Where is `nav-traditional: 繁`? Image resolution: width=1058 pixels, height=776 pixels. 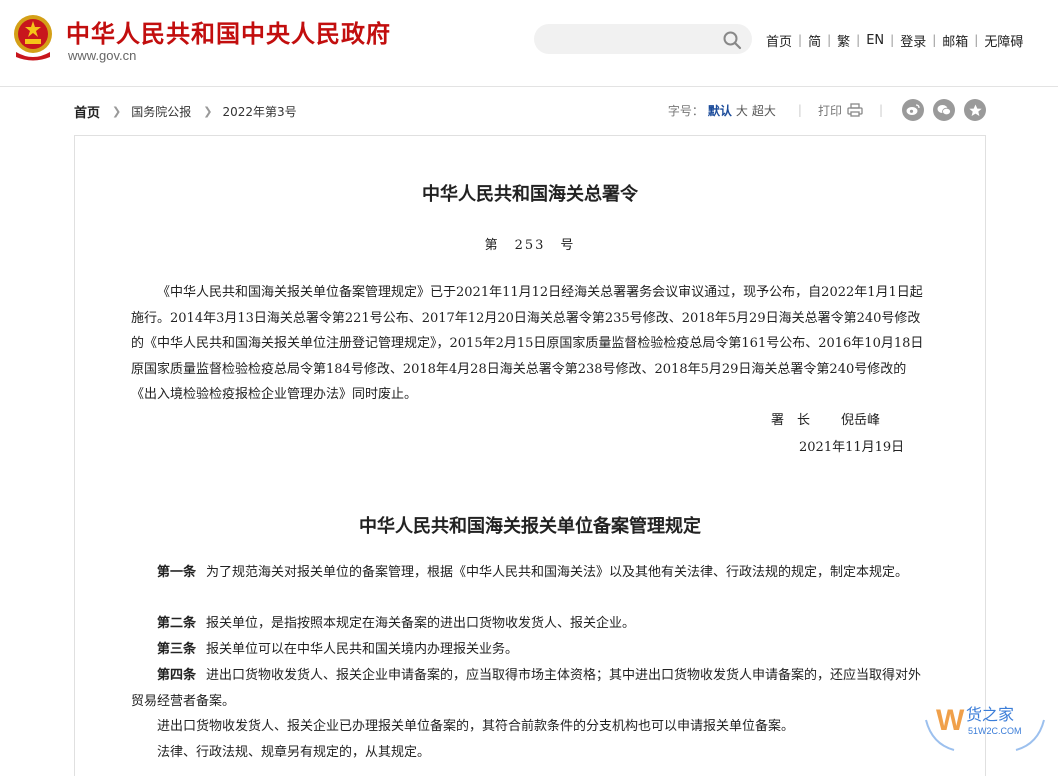
nav-traditional: 繁 is located at coordinates (843, 40).